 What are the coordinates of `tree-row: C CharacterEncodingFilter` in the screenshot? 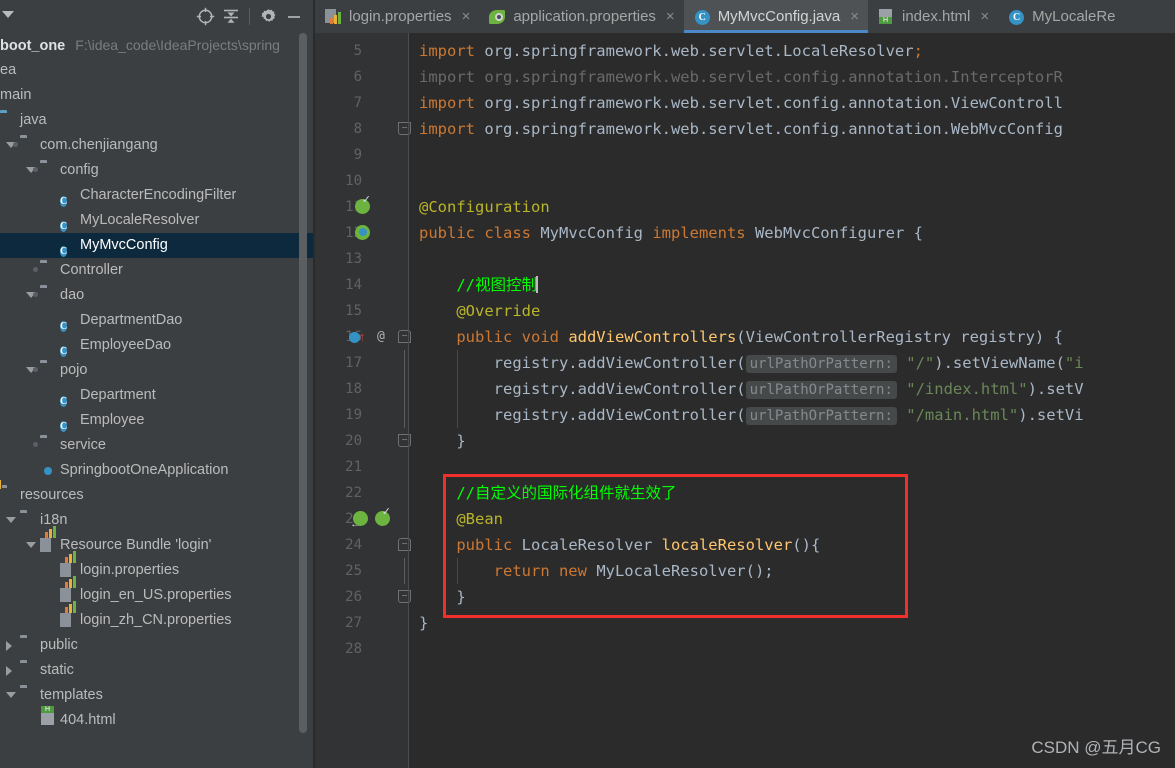 It's located at (156, 195).